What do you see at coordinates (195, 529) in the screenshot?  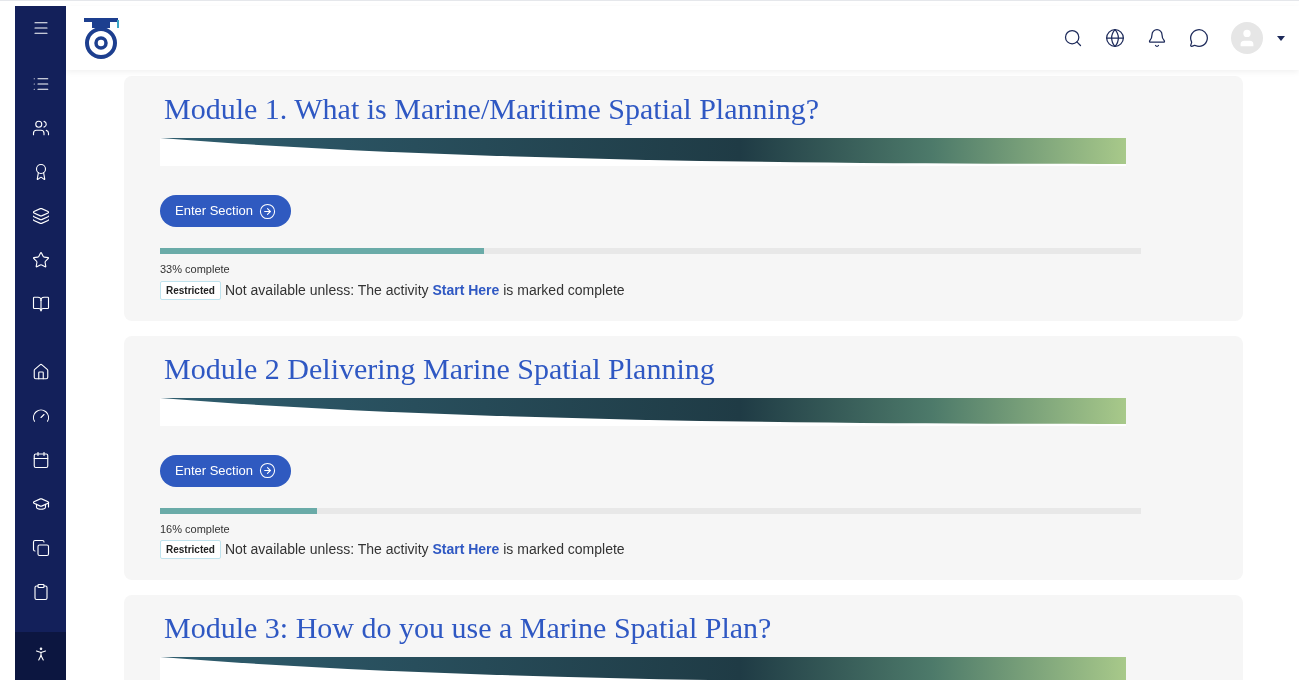 I see `progress-label: 16% complete` at bounding box center [195, 529].